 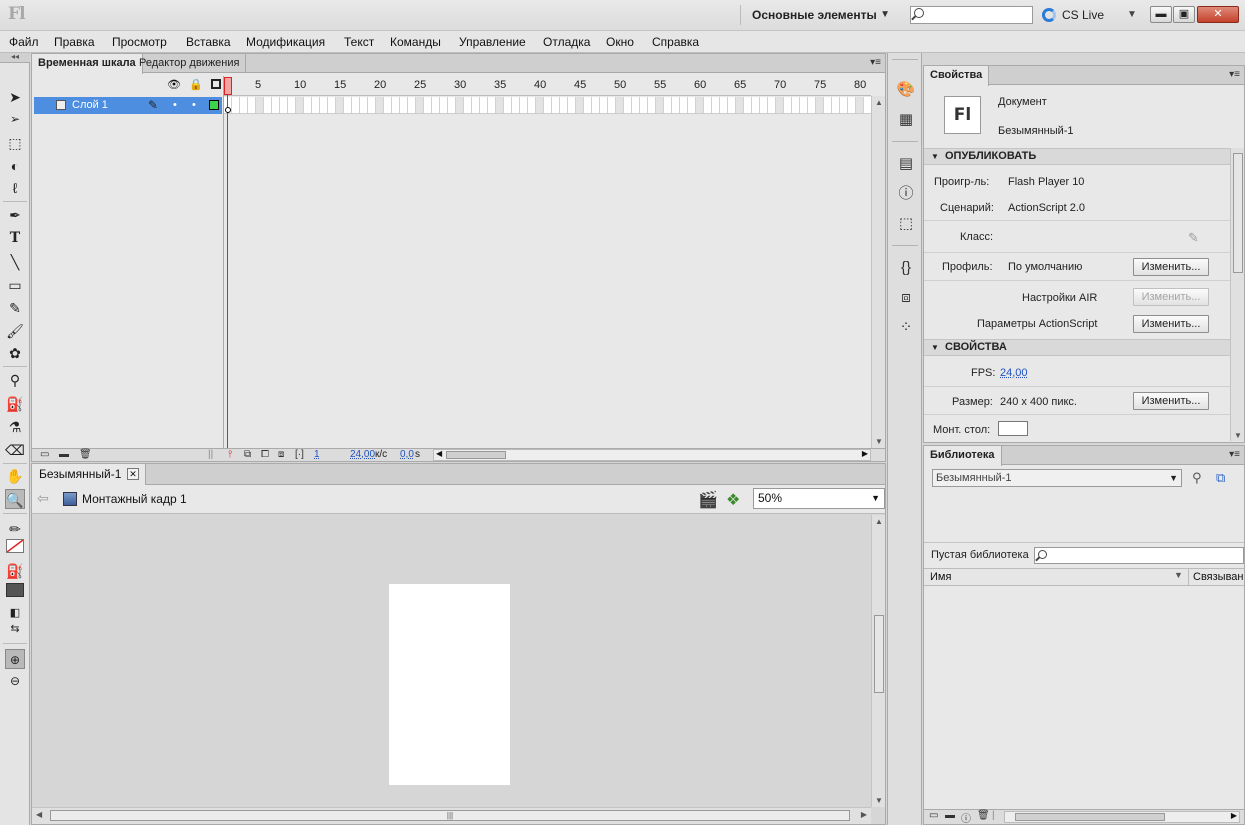 I want to click on column-linkage: Связыван, so click(x=1216, y=577).